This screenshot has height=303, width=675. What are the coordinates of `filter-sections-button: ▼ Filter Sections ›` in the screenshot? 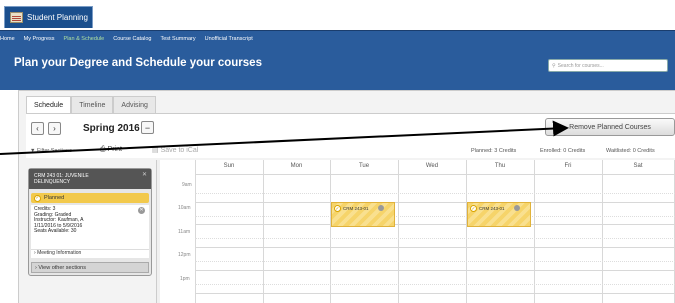 It's located at (52, 151).